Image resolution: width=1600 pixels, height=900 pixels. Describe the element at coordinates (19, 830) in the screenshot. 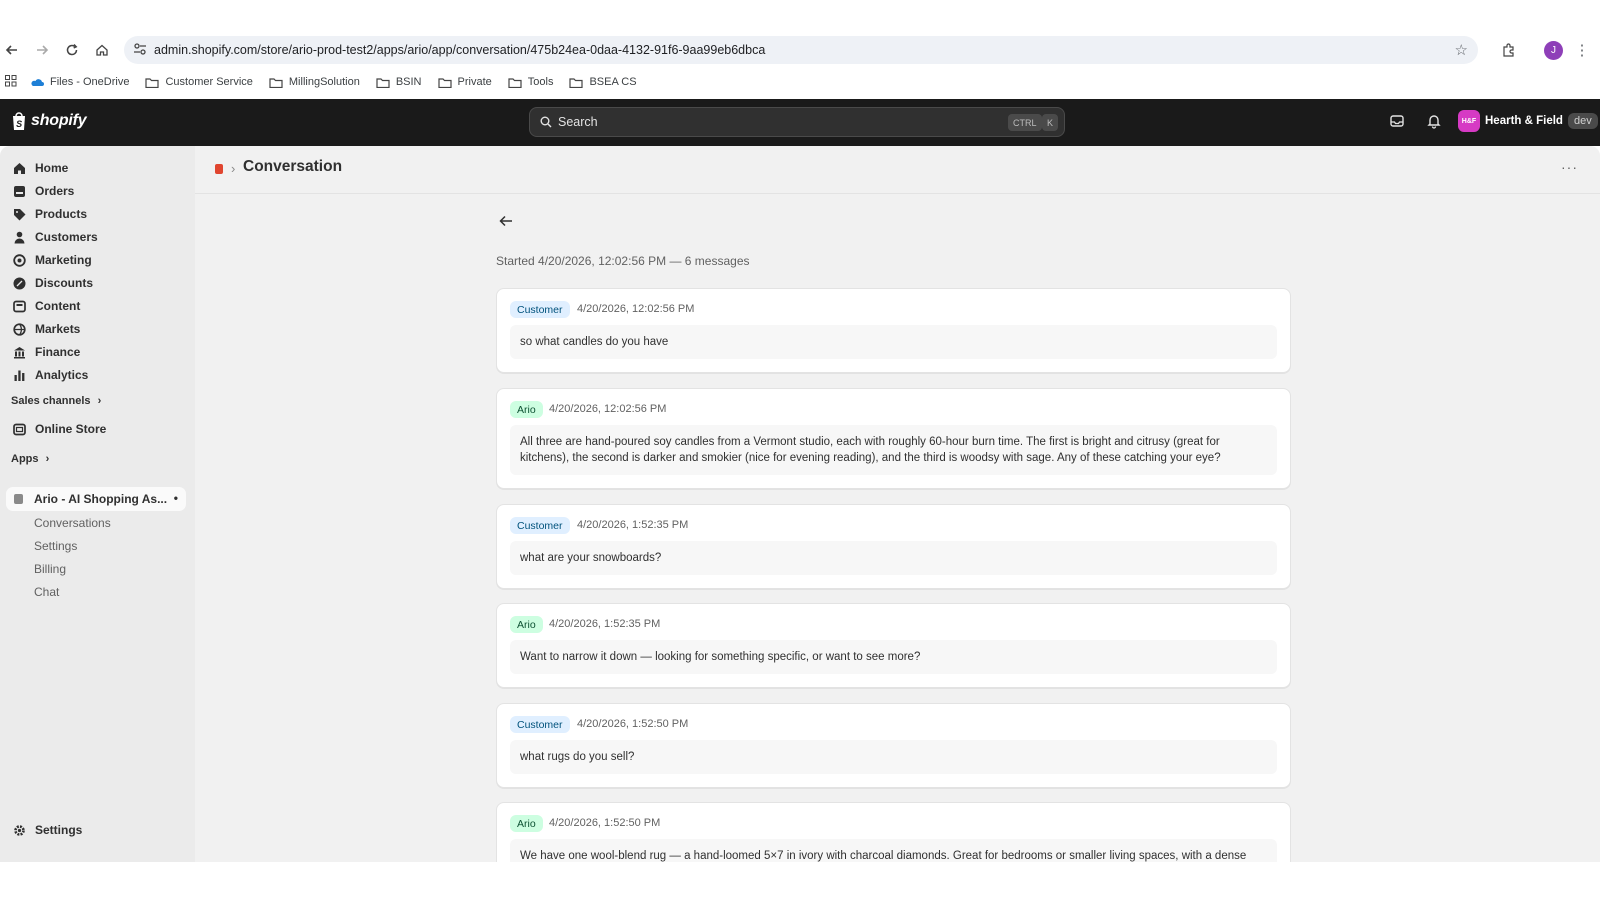

I see `gear-icon` at that location.